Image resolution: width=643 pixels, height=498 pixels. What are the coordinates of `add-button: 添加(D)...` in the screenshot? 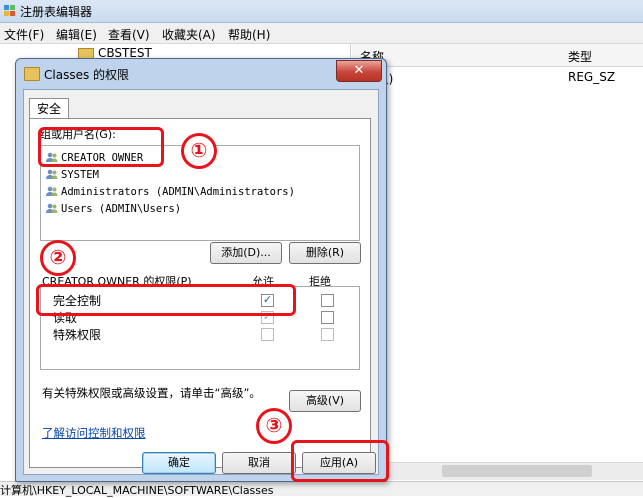 It's located at (246, 253).